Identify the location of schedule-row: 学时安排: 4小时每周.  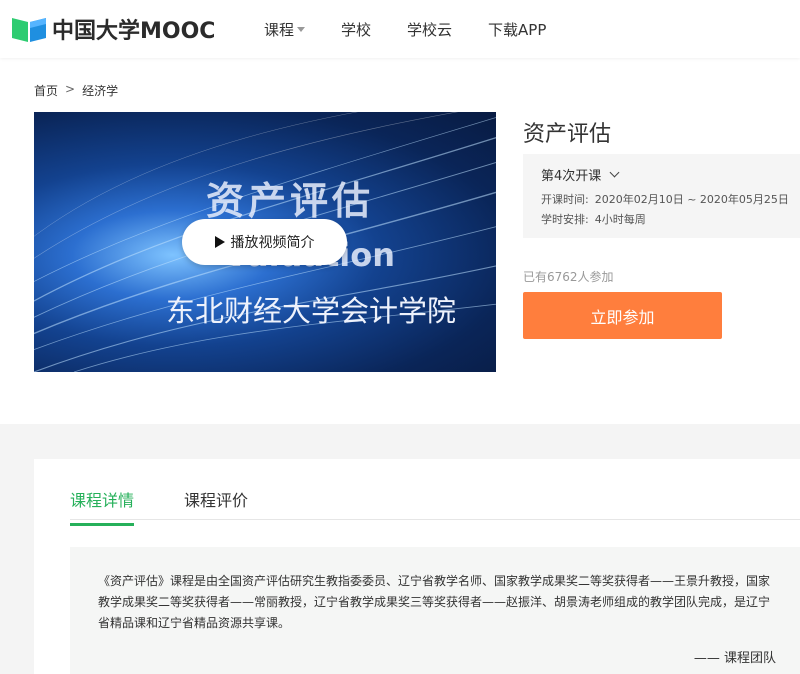
(593, 219).